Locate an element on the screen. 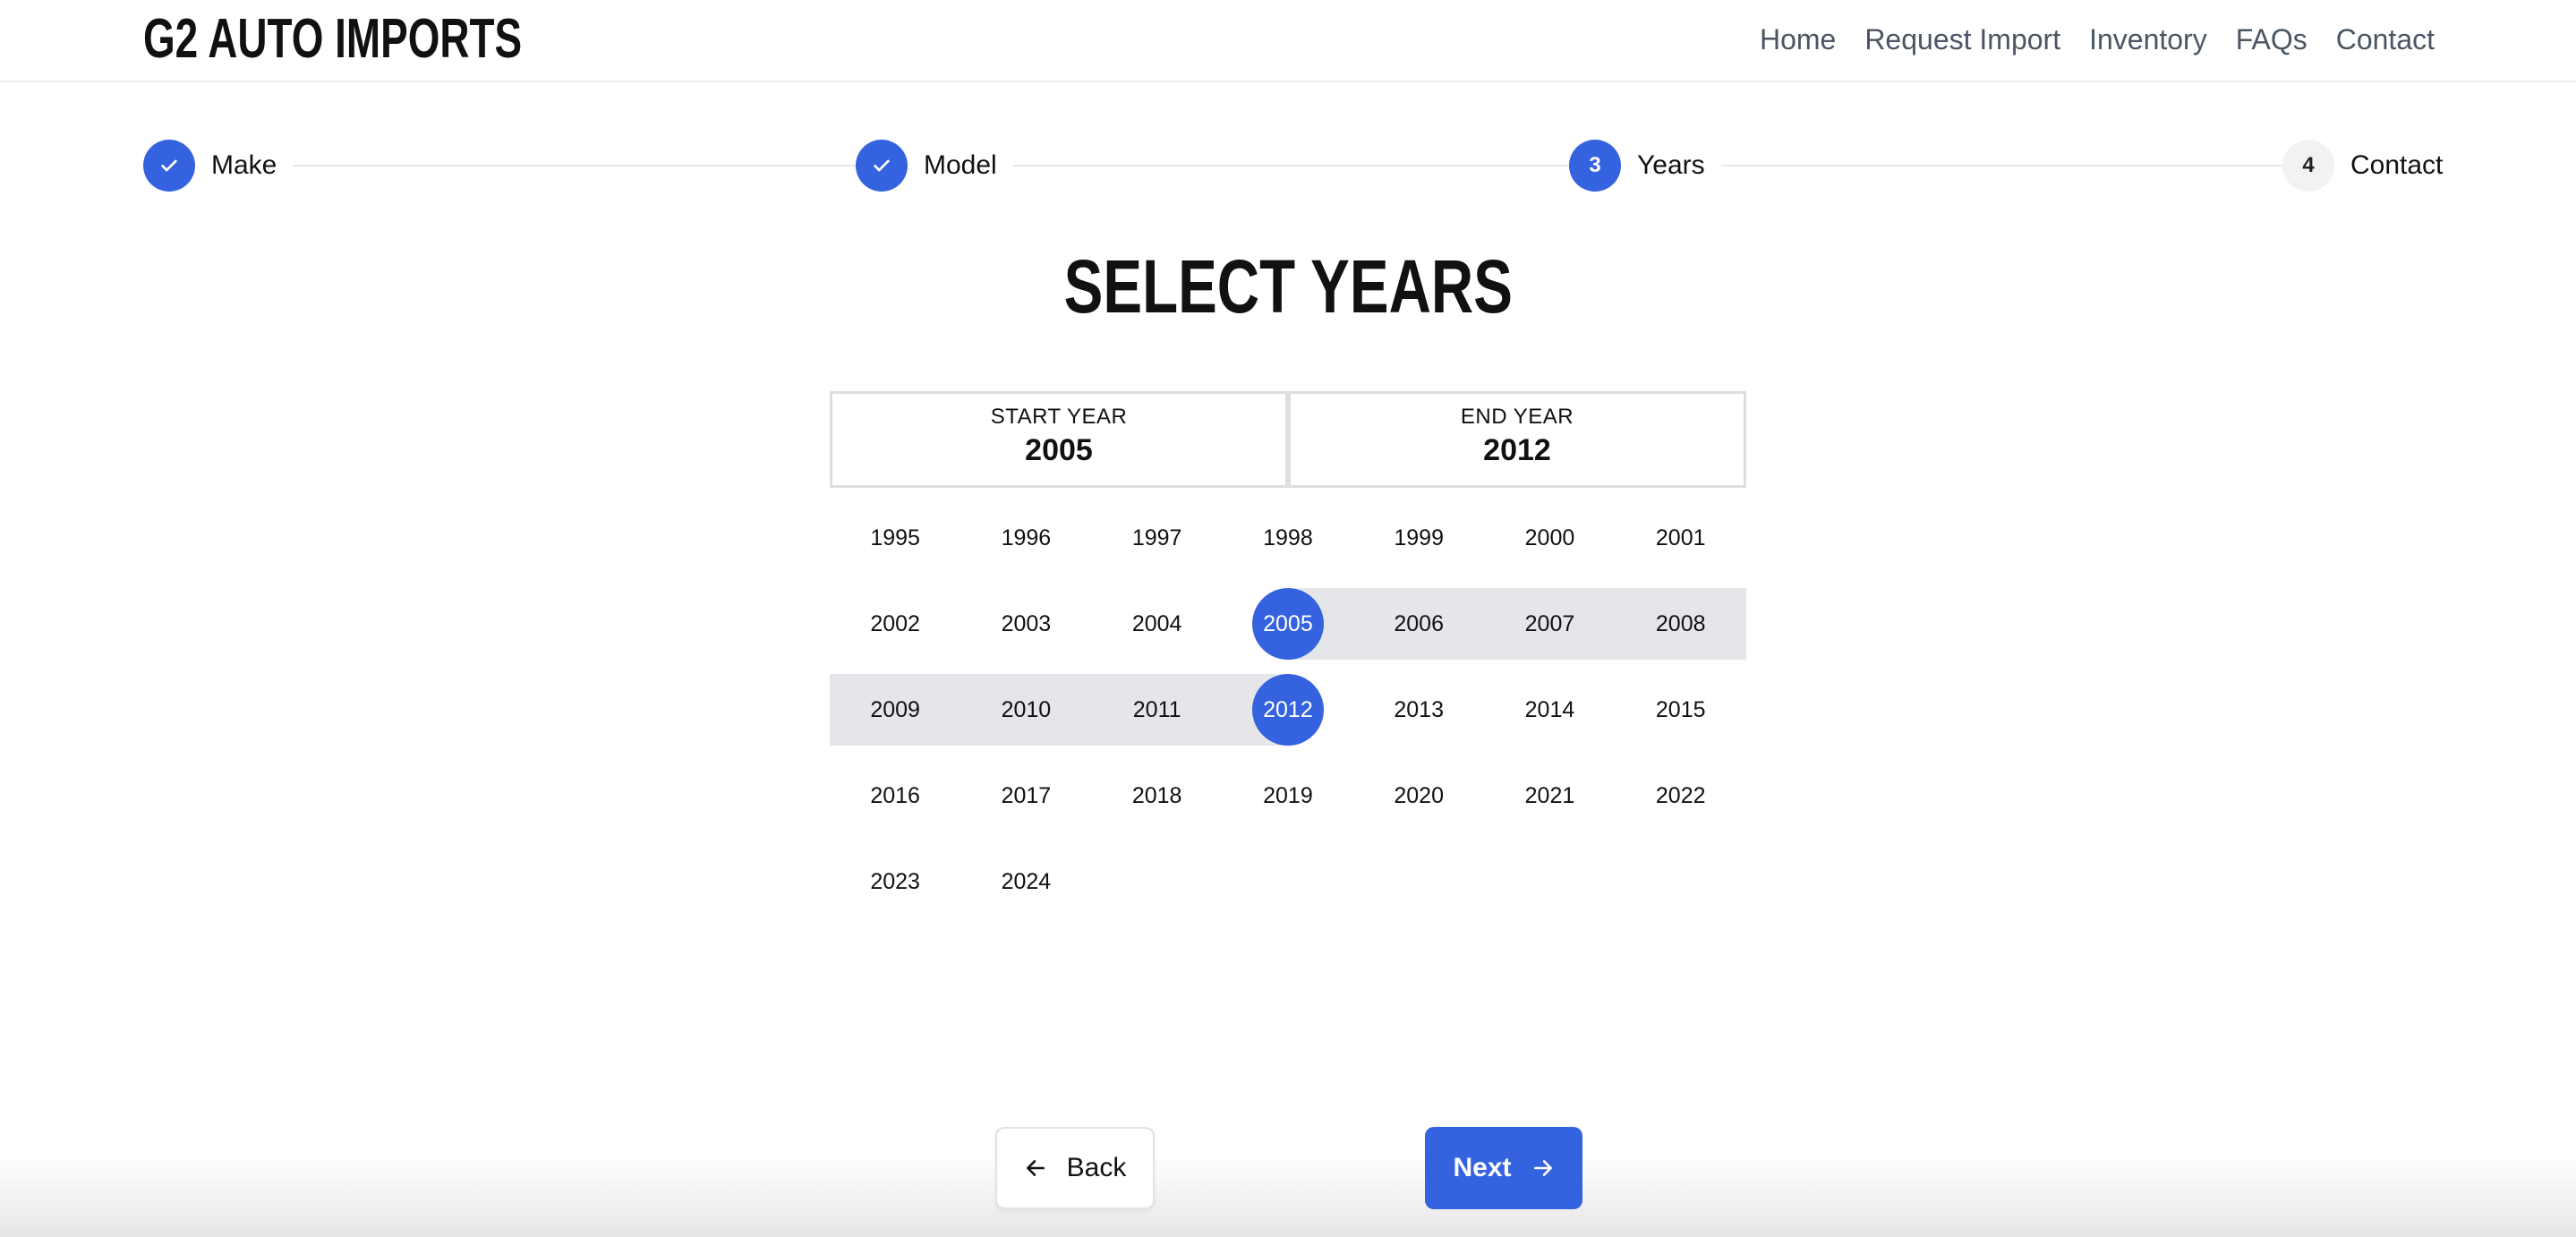 The width and height of the screenshot is (2576, 1237). year-row: 2002 2003 2004 2005 2006 2007 2008 is located at coordinates (1288, 624).